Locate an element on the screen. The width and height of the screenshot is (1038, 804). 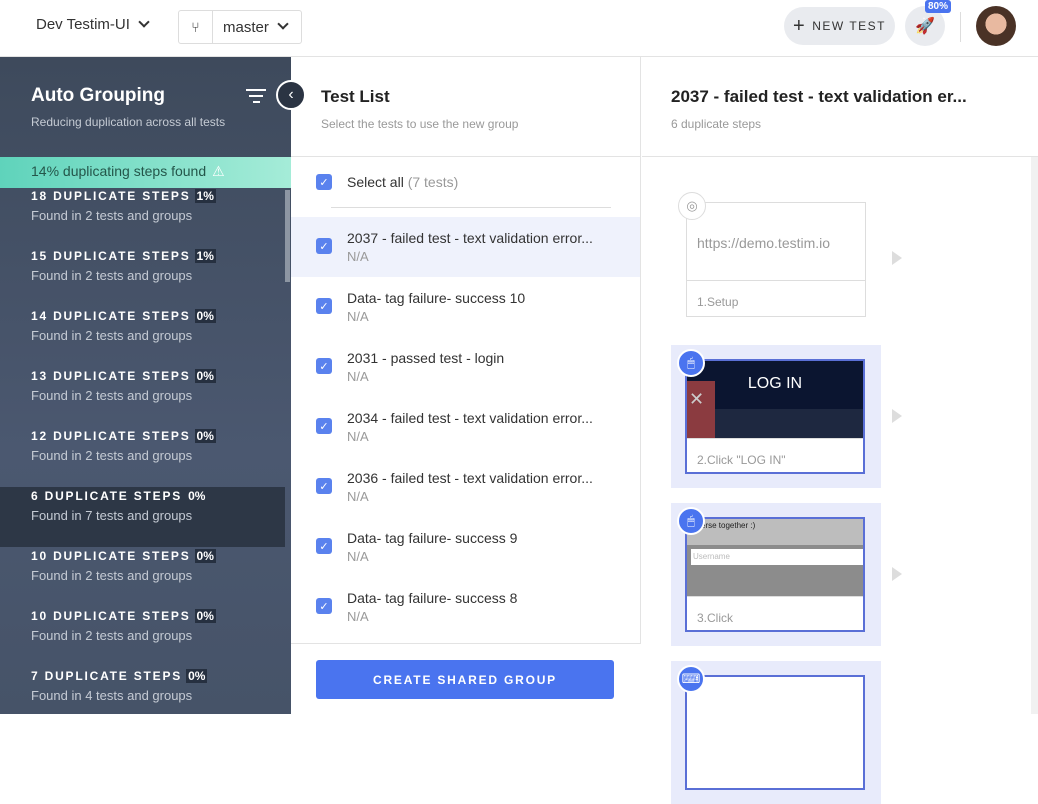
group-title: 10 DUPLICATE STEPS 0% is located at coordinates (142, 616).